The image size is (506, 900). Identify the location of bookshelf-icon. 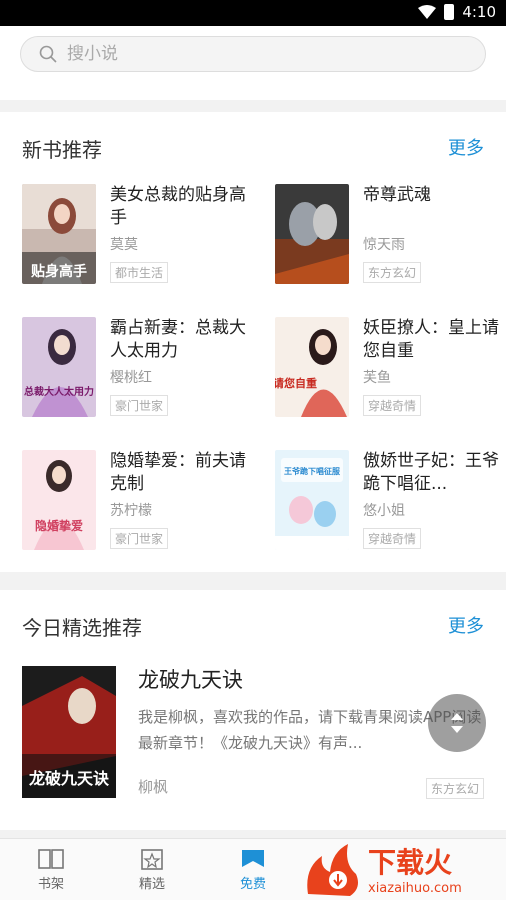
(51, 859).